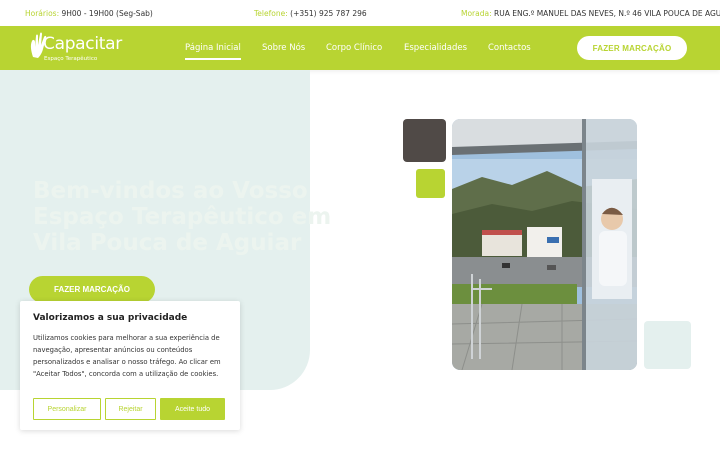 The width and height of the screenshot is (720, 450). What do you see at coordinates (476, 13) in the screenshot?
I see `address-label: Morada:` at bounding box center [476, 13].